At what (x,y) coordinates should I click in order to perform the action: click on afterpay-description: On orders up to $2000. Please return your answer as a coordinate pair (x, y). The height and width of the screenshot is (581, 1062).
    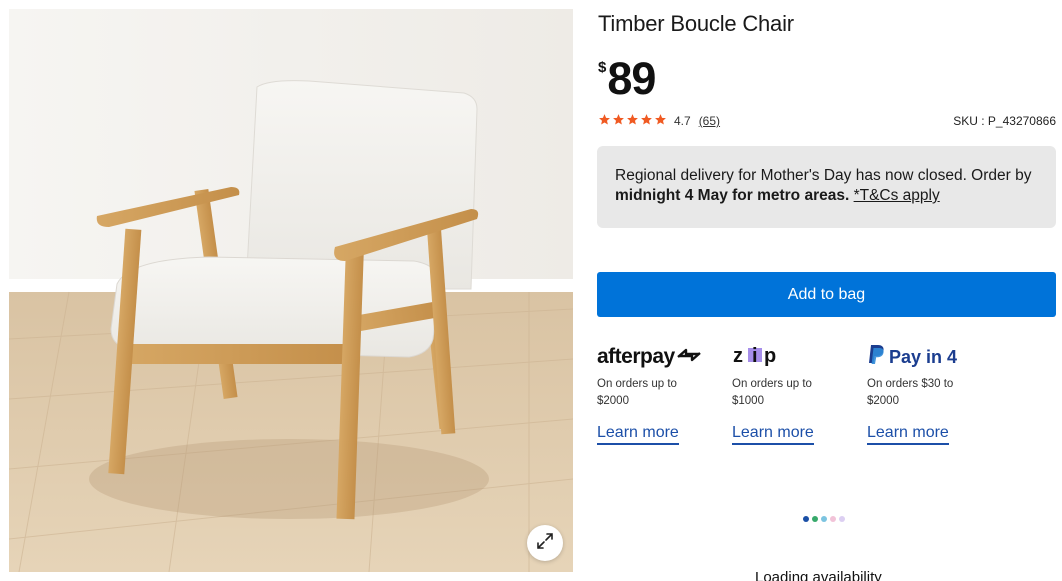
    Looking at the image, I should click on (637, 392).